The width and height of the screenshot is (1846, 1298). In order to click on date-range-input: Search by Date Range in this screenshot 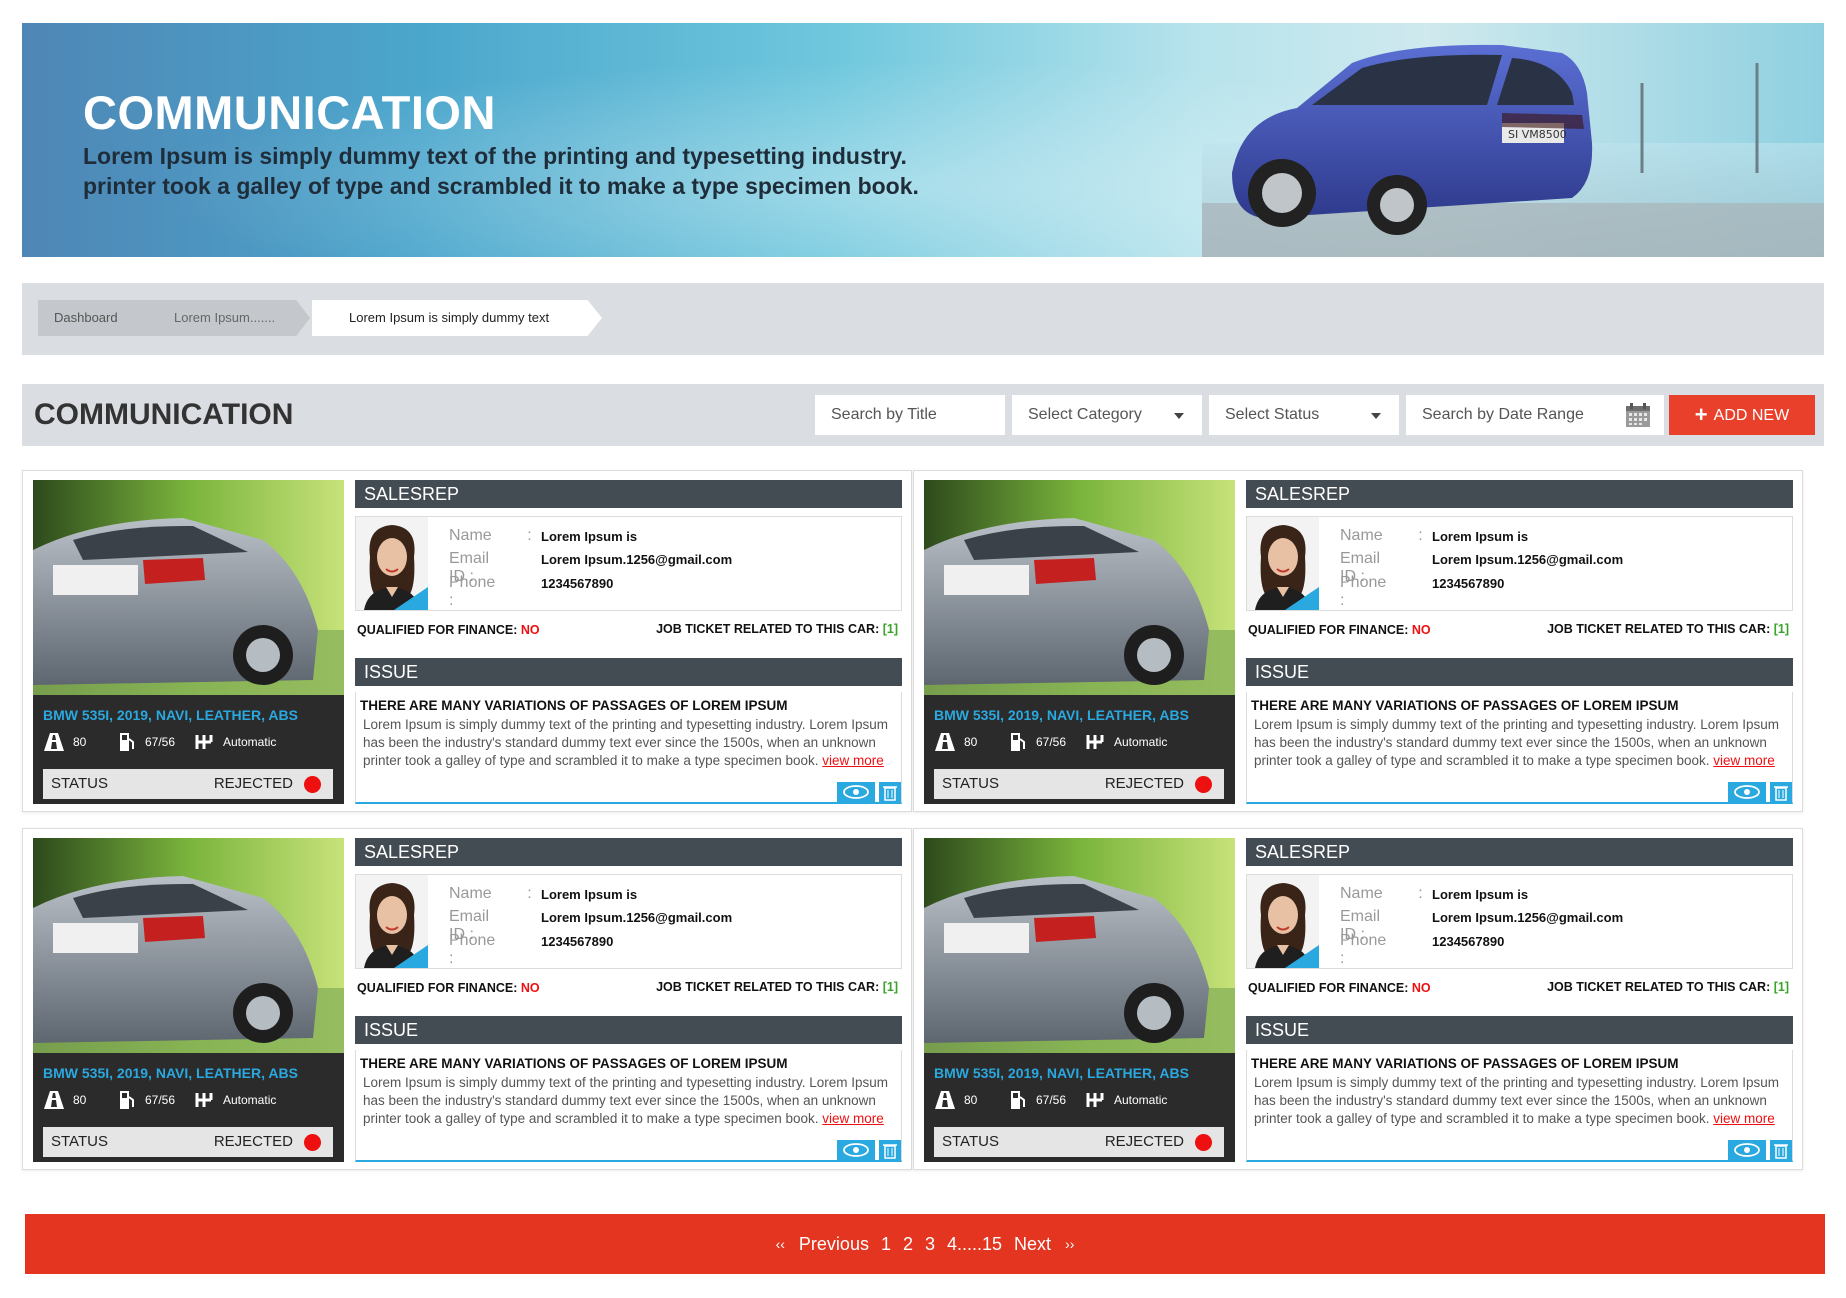, I will do `click(1535, 415)`.